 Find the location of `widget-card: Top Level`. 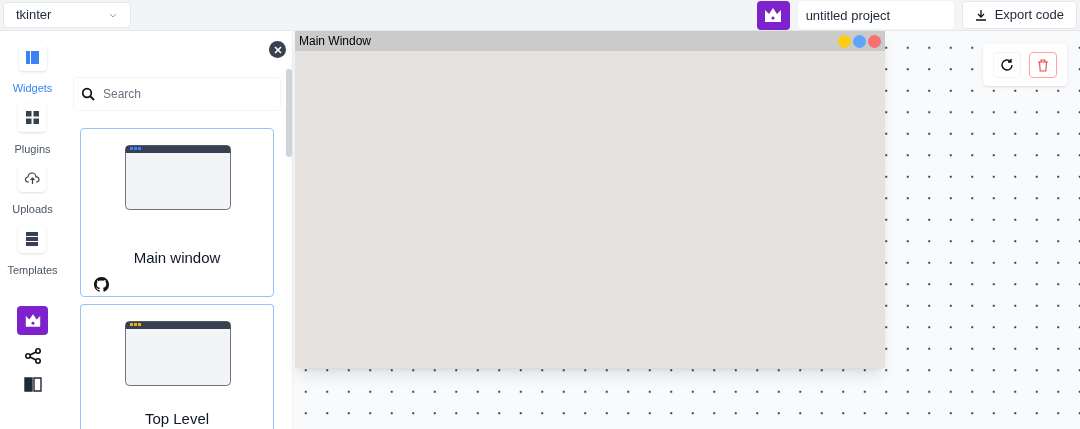

widget-card: Top Level is located at coordinates (177, 366).